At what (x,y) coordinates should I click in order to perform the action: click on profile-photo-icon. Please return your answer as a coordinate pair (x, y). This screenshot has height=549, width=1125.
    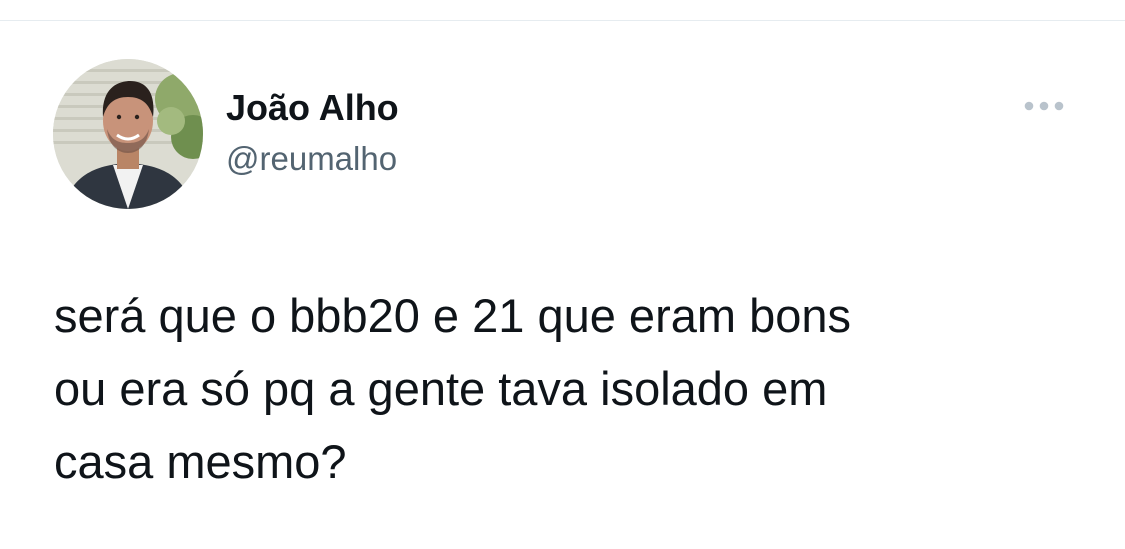
    Looking at the image, I should click on (128, 134).